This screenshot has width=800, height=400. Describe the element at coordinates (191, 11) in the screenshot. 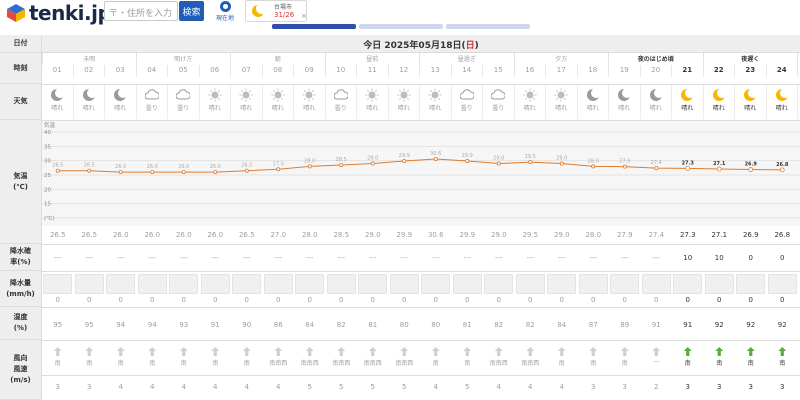

I see `search-button: 検索` at that location.